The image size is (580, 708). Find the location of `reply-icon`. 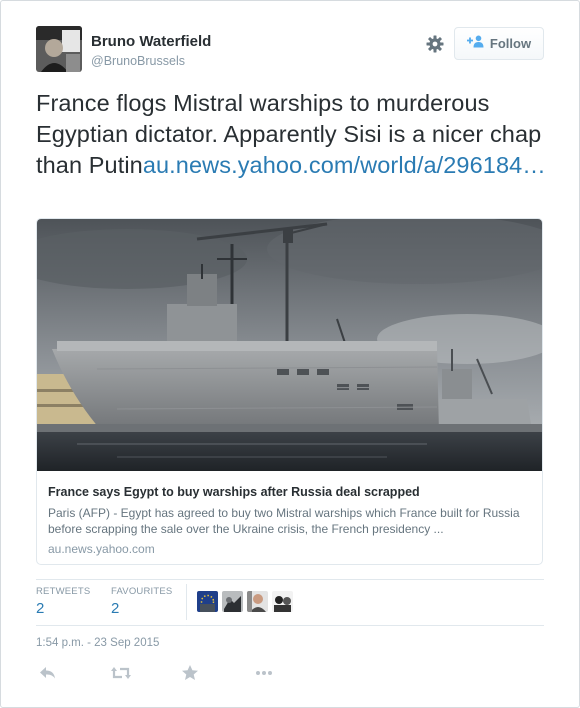

reply-icon is located at coordinates (48, 673).